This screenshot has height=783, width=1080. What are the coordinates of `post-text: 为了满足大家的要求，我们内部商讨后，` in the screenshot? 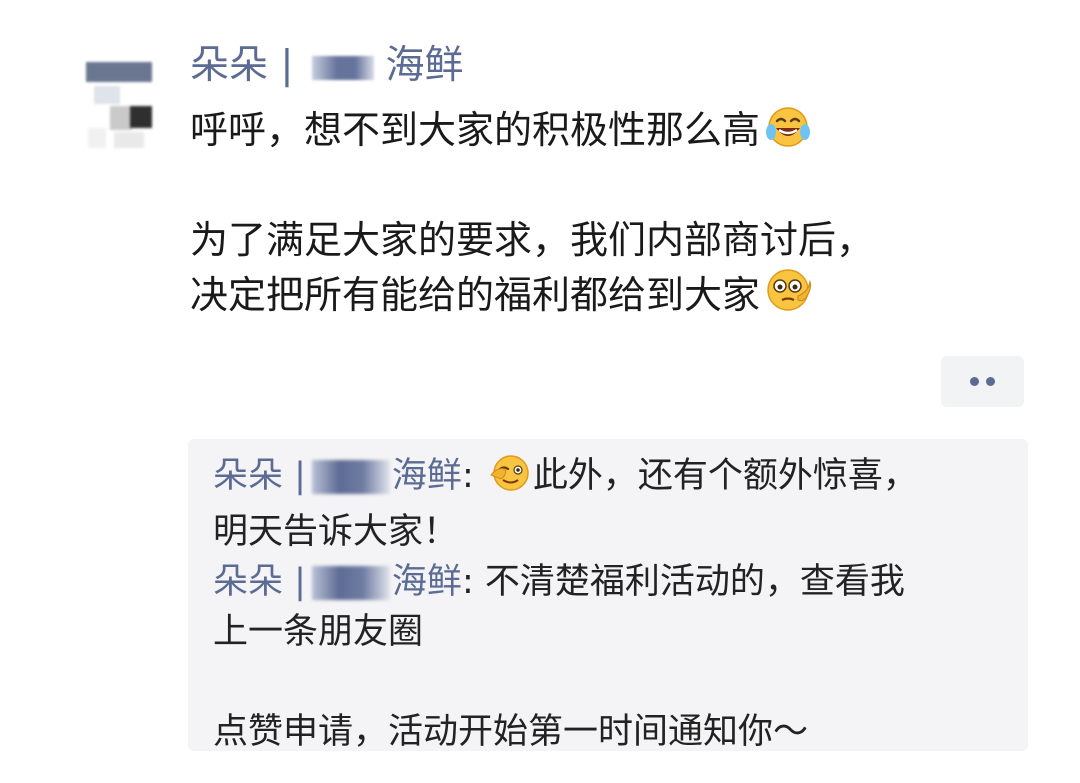 It's located at (532, 240).